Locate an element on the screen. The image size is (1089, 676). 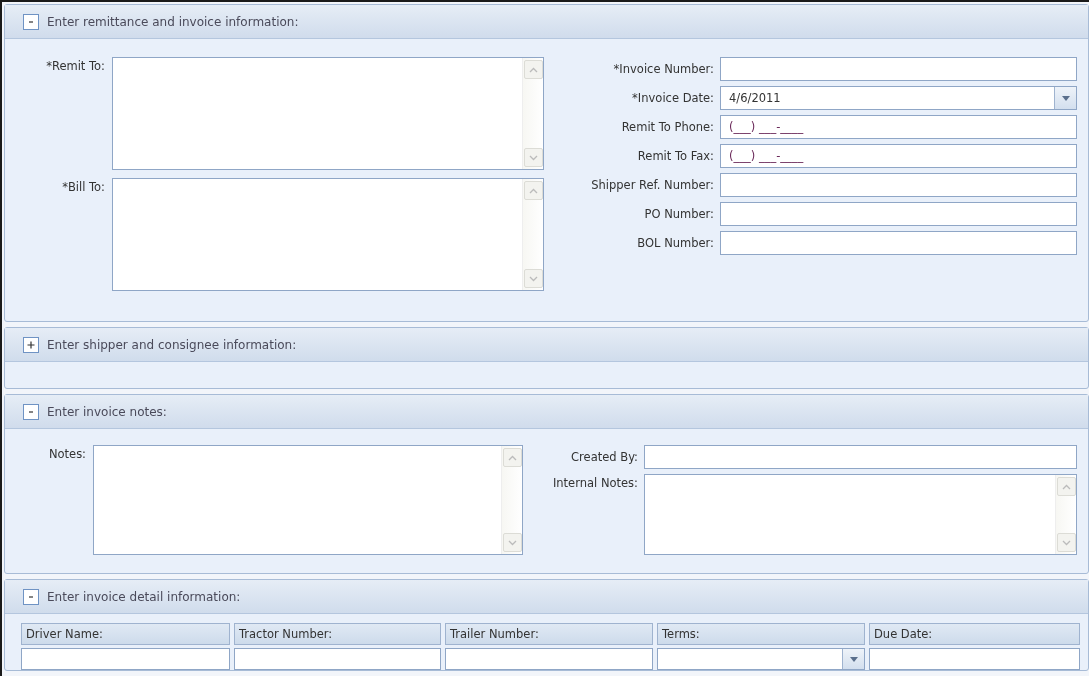
column-header: Driver Name: is located at coordinates (125, 634).